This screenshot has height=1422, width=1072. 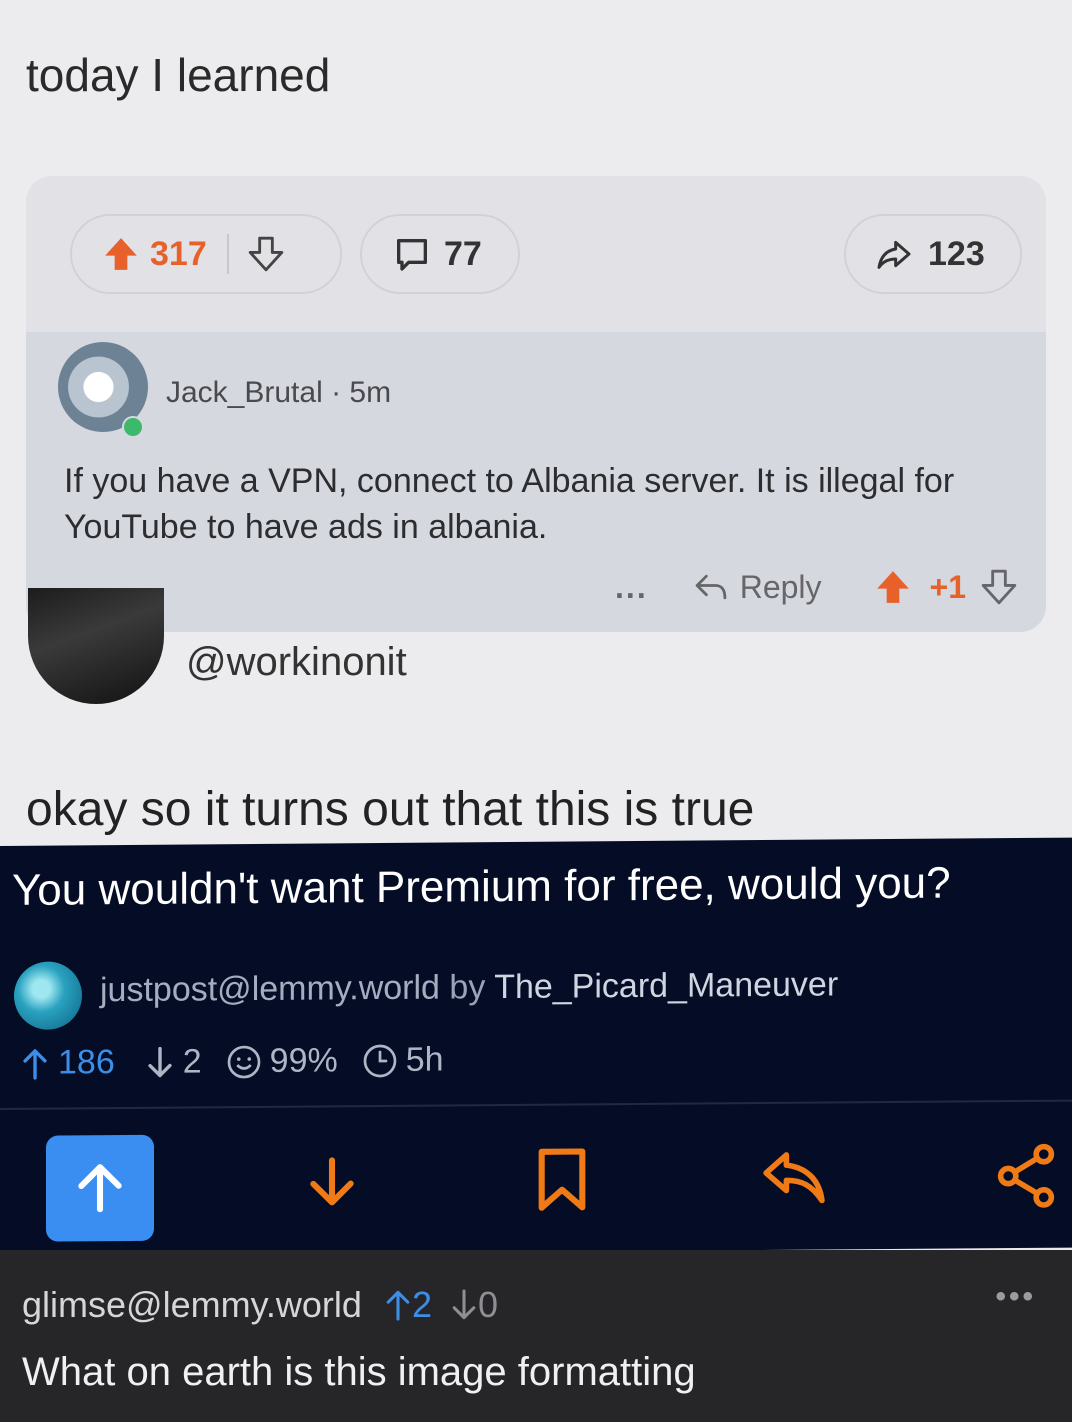 What do you see at coordinates (666, 985) in the screenshot?
I see `author-link: The_Picard_Maneuver` at bounding box center [666, 985].